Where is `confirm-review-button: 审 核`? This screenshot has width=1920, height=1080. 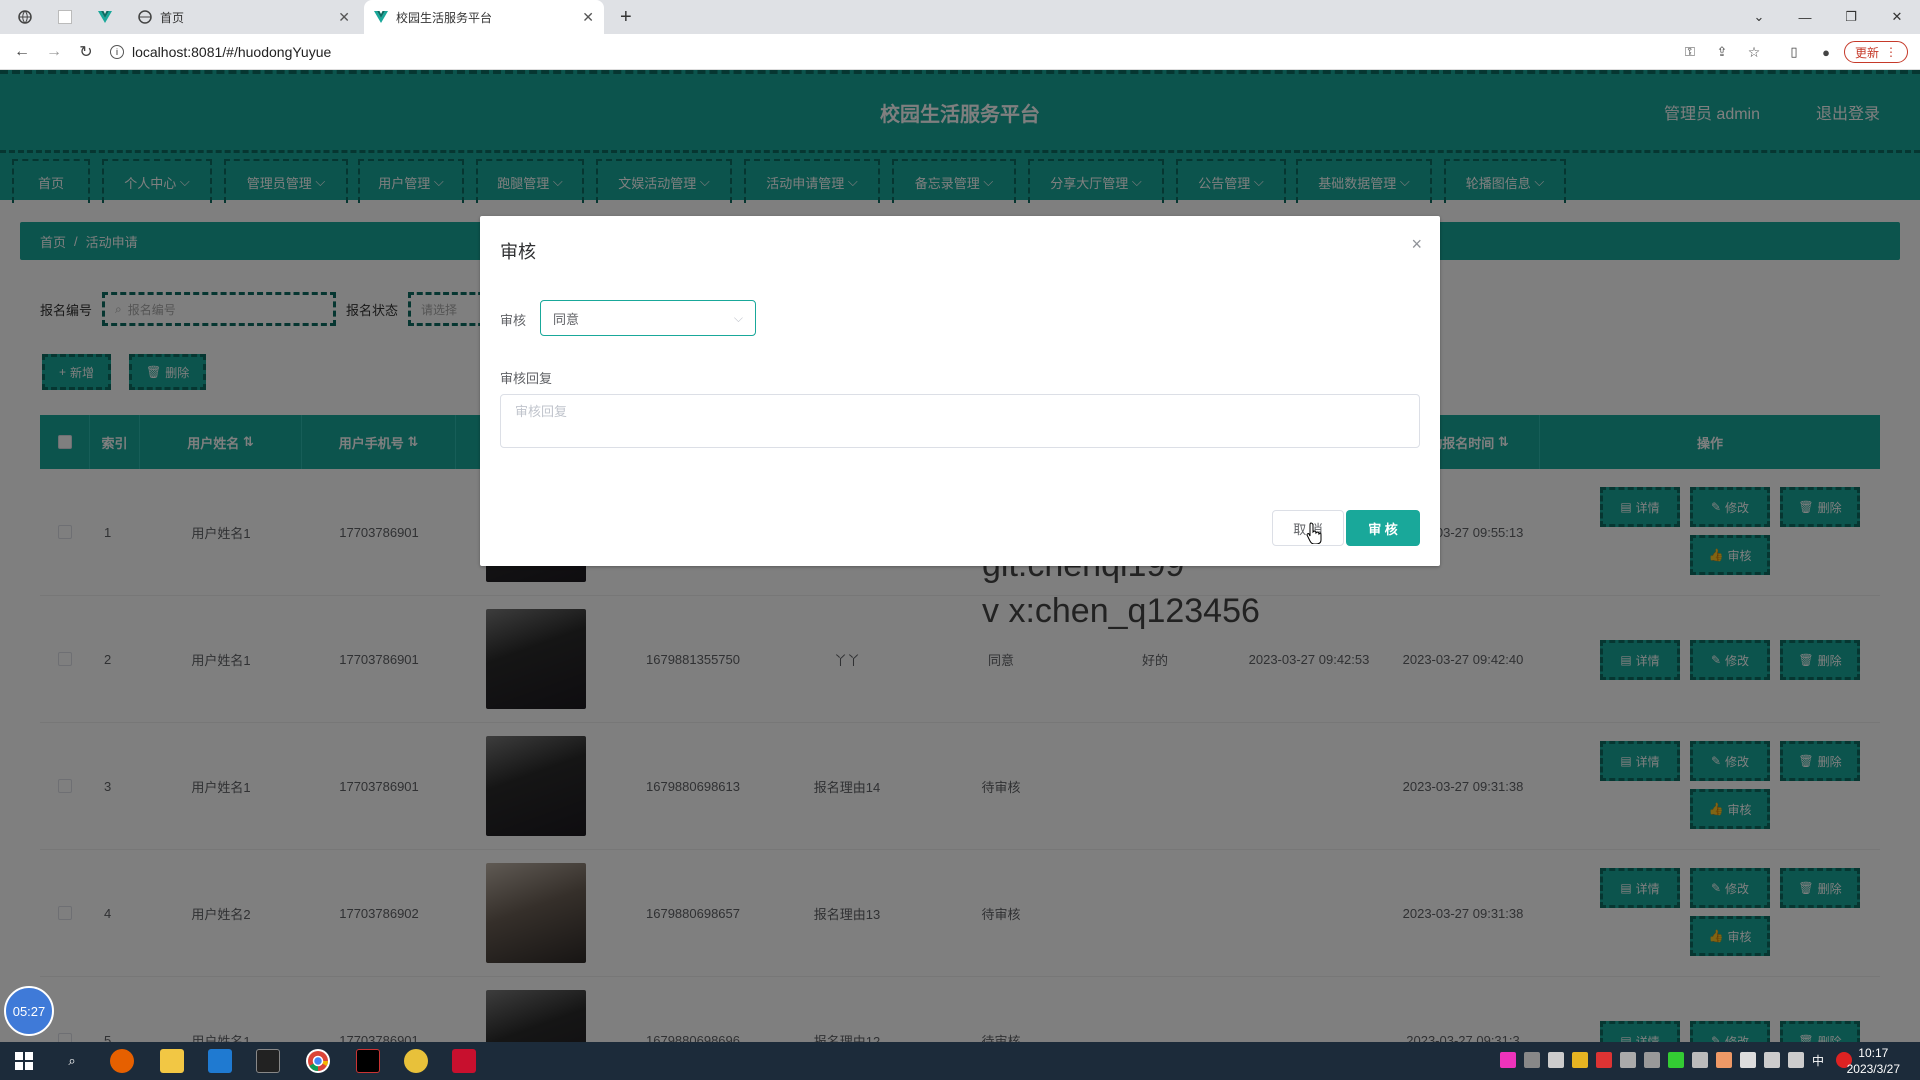 confirm-review-button: 审 核 is located at coordinates (1383, 528).